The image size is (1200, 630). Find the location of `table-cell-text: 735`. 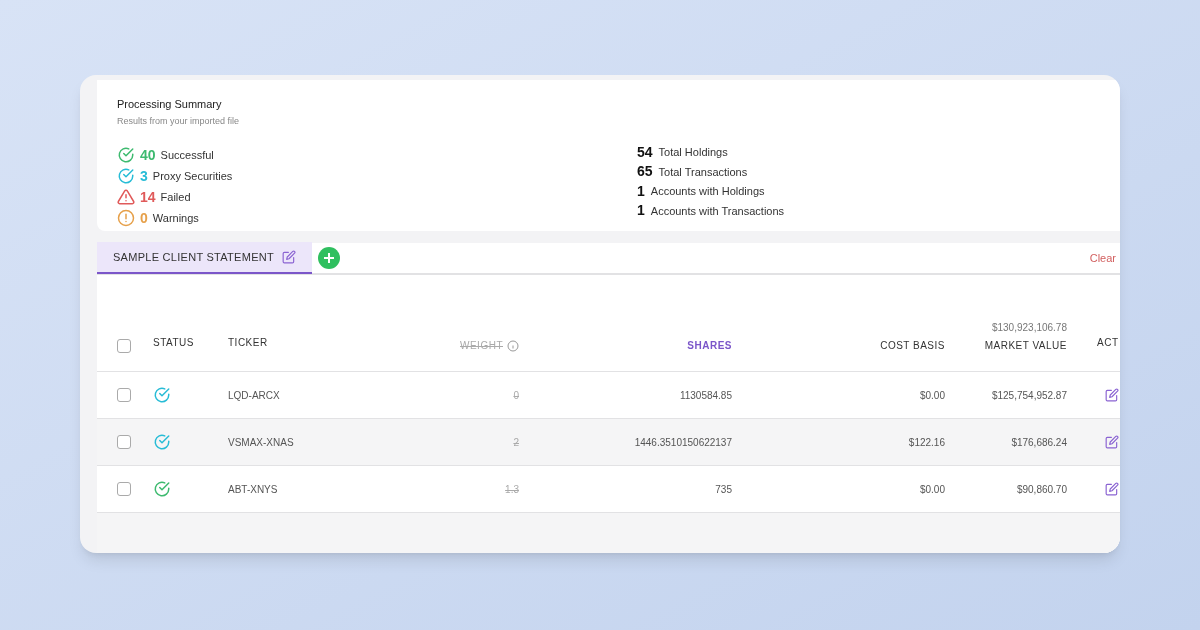

table-cell-text: 735 is located at coordinates (723, 489).